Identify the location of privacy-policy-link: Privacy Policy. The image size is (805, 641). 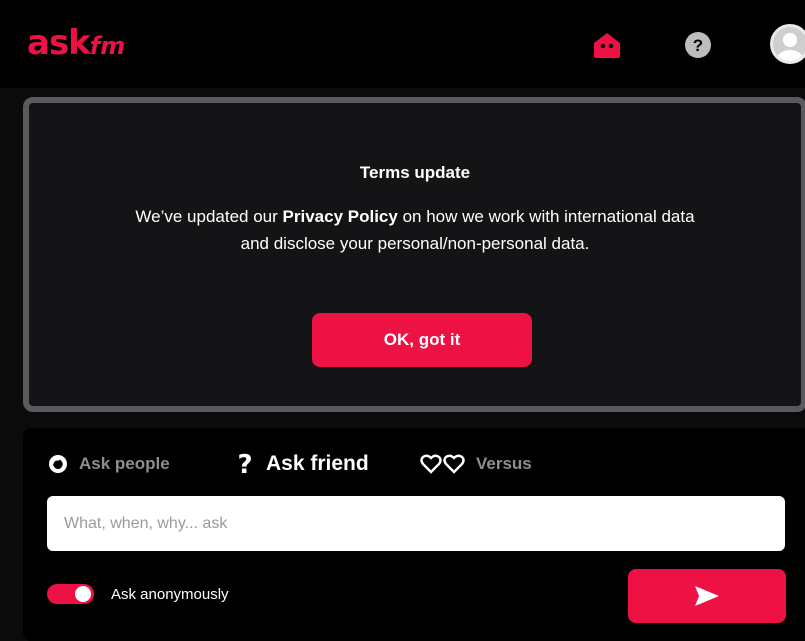
(340, 216).